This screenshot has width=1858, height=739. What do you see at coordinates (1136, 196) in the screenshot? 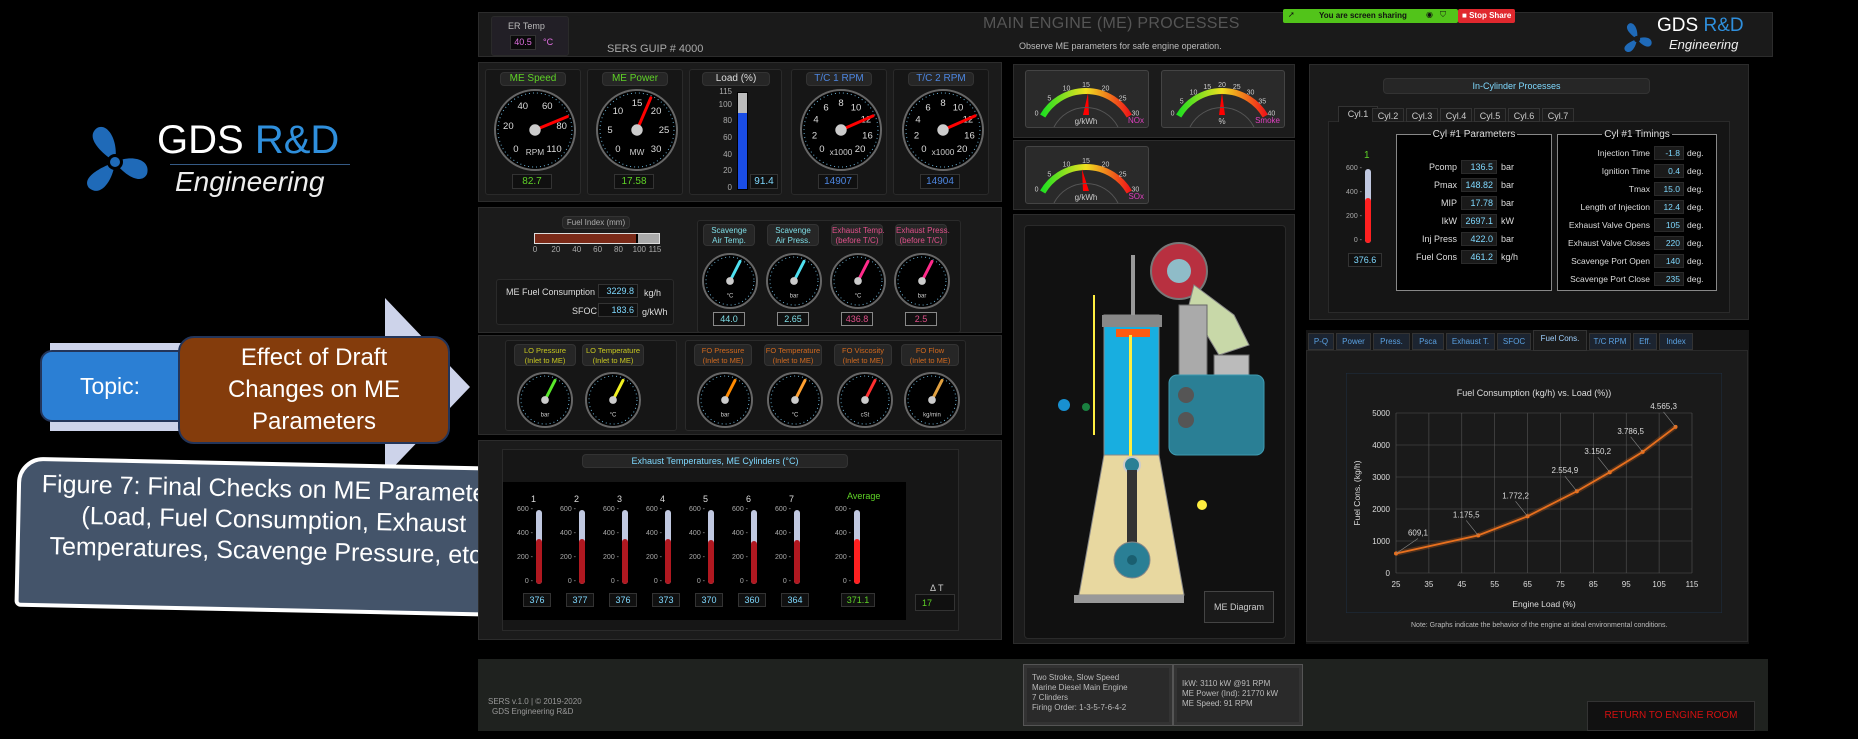
I see `emission-name: SOx` at bounding box center [1136, 196].